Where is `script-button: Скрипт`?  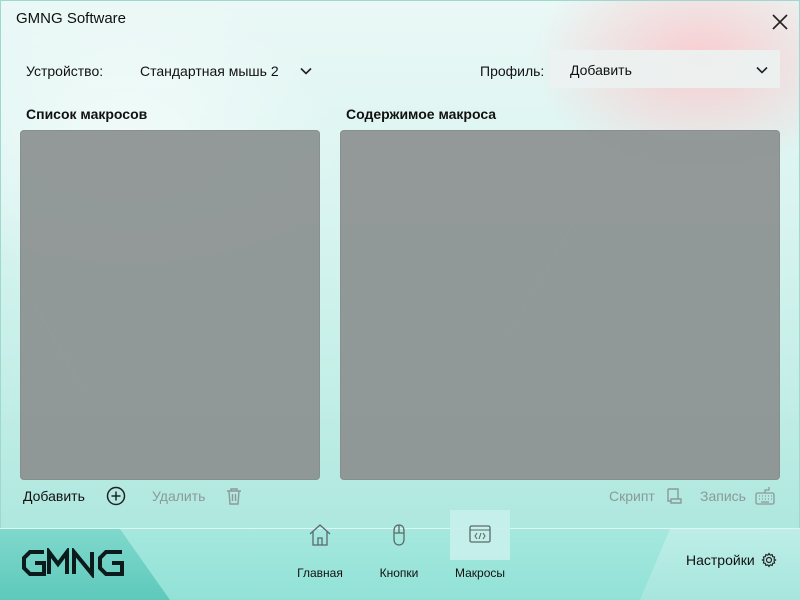 script-button: Скрипт is located at coordinates (647, 496).